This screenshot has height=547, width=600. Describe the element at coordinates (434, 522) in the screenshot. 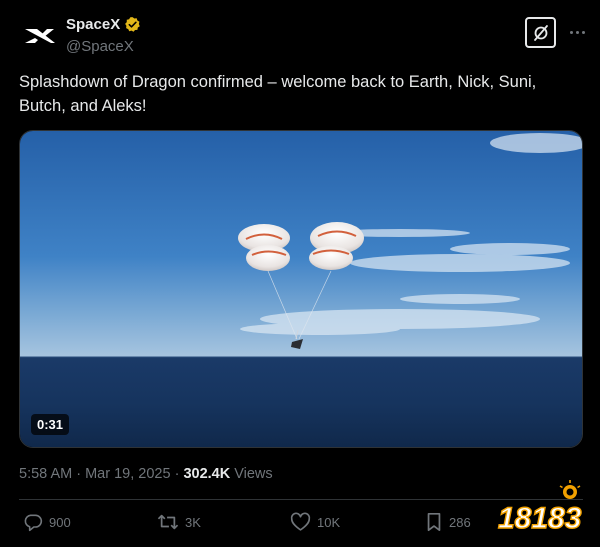

I see `bookmark-icon` at that location.